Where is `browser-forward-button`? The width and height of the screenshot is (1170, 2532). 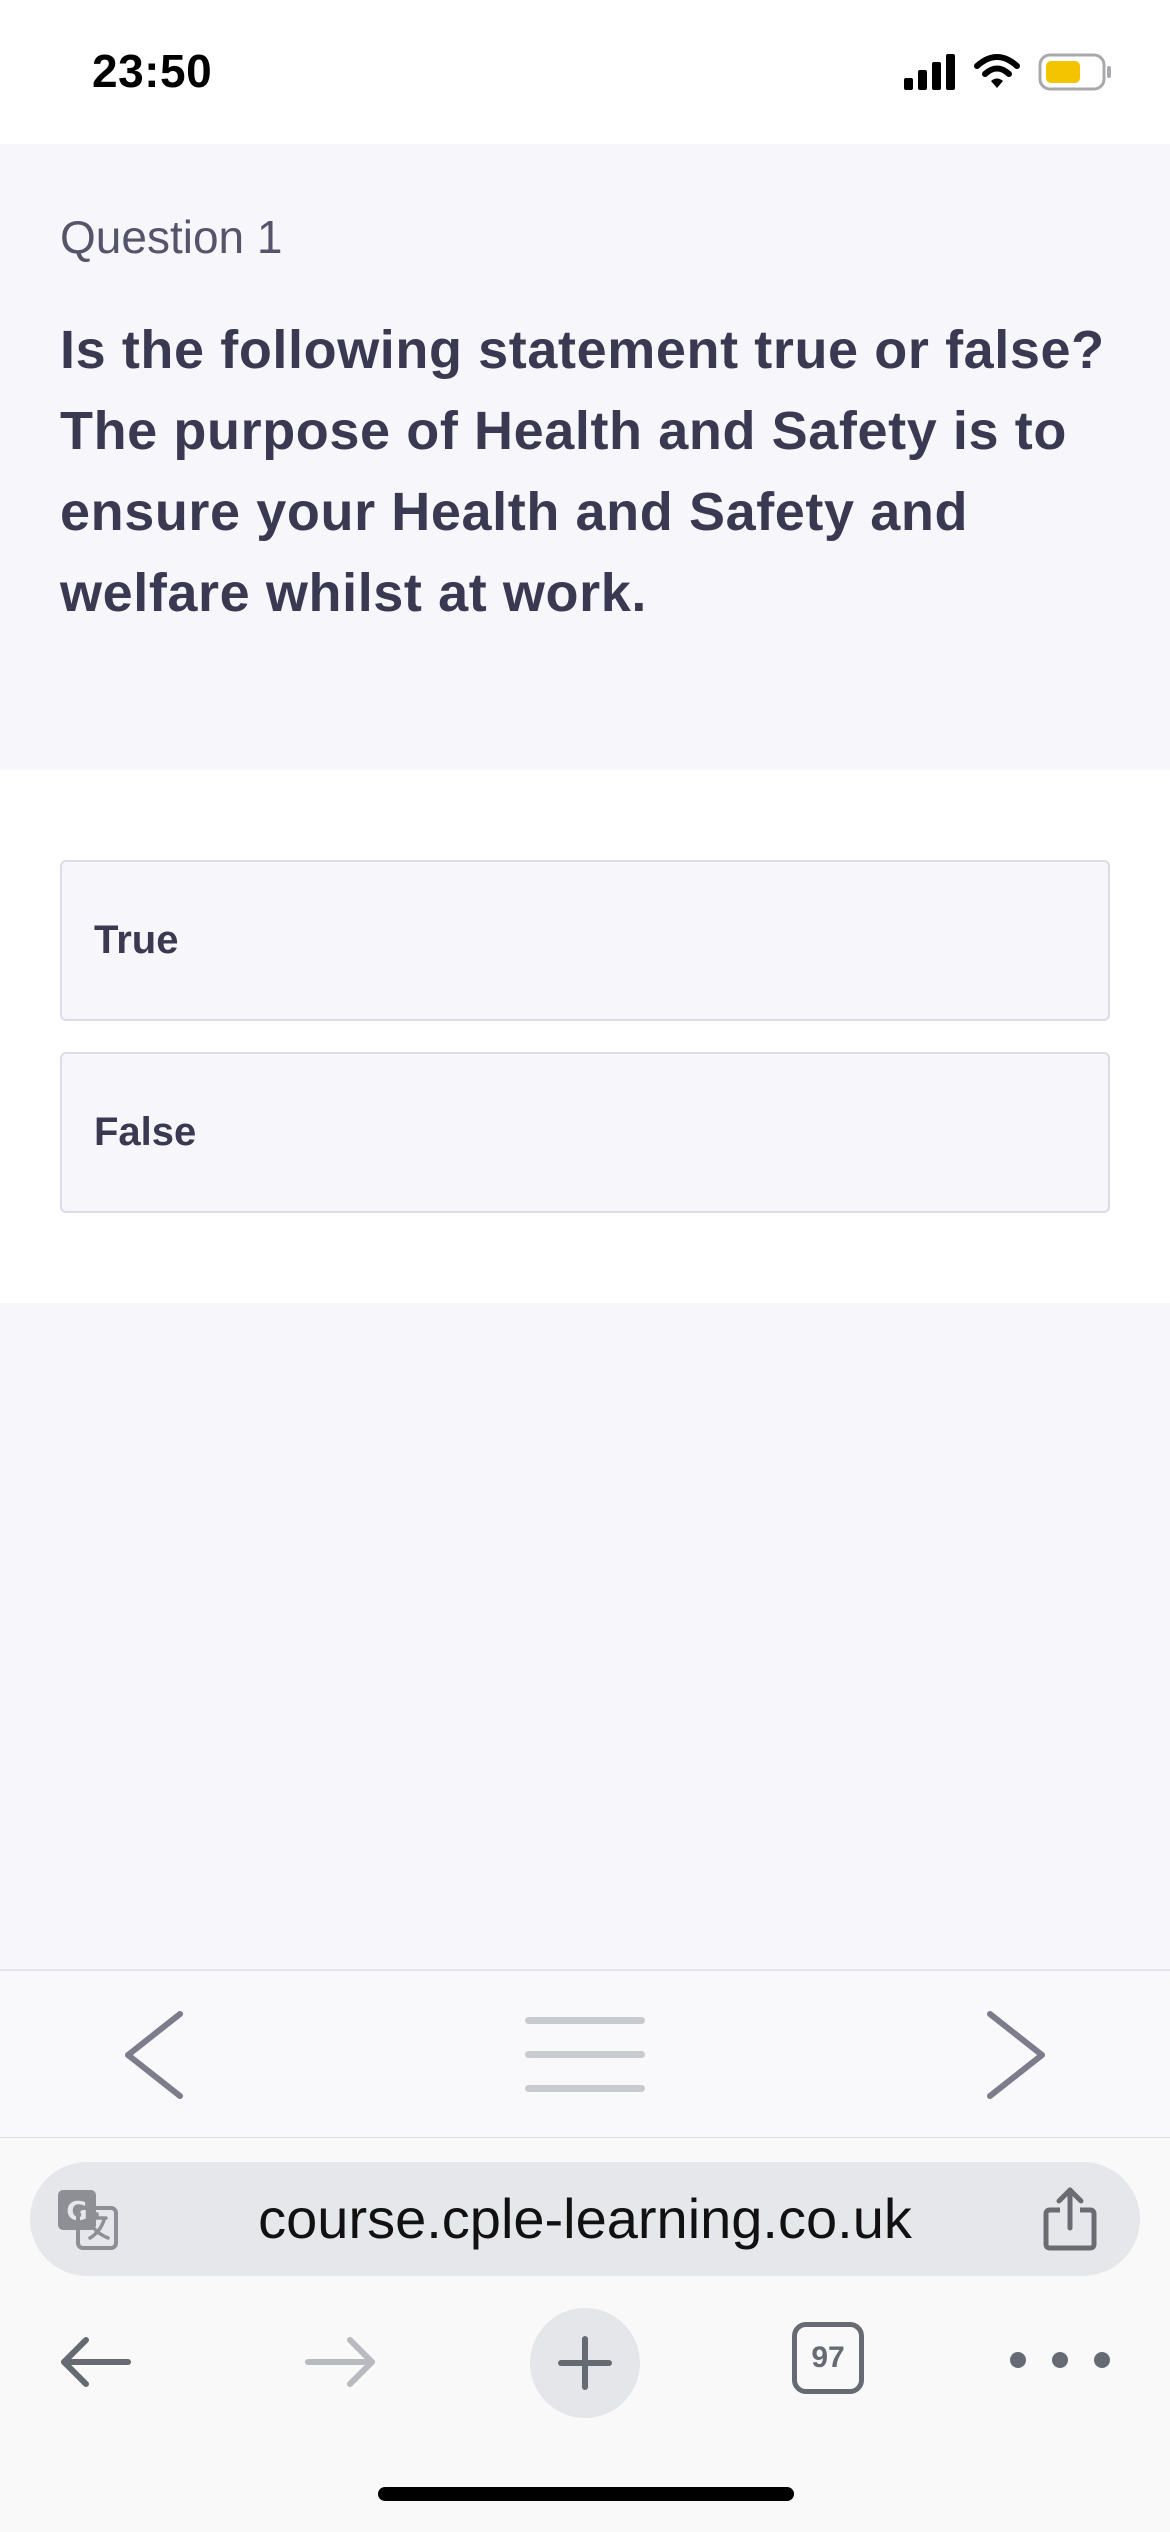
browser-forward-button is located at coordinates (340, 2362).